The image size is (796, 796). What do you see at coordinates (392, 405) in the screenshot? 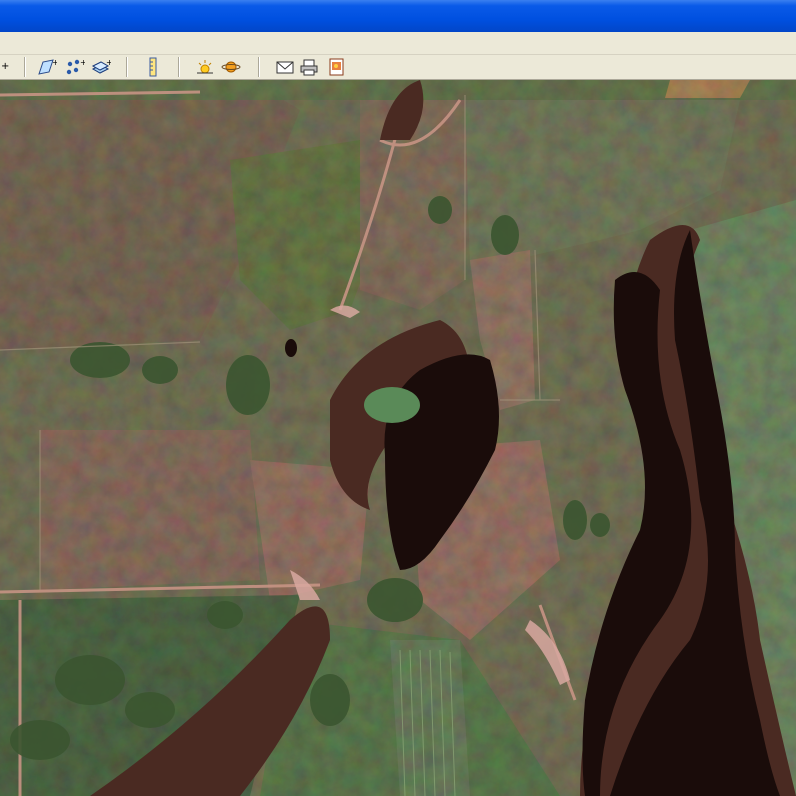
I see `island` at bounding box center [392, 405].